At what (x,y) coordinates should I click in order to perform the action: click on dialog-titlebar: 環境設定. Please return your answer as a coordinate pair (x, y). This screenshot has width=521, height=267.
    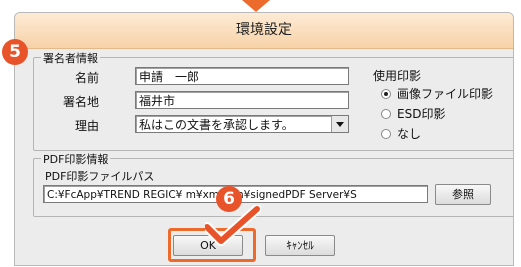
    Looking at the image, I should click on (264, 31).